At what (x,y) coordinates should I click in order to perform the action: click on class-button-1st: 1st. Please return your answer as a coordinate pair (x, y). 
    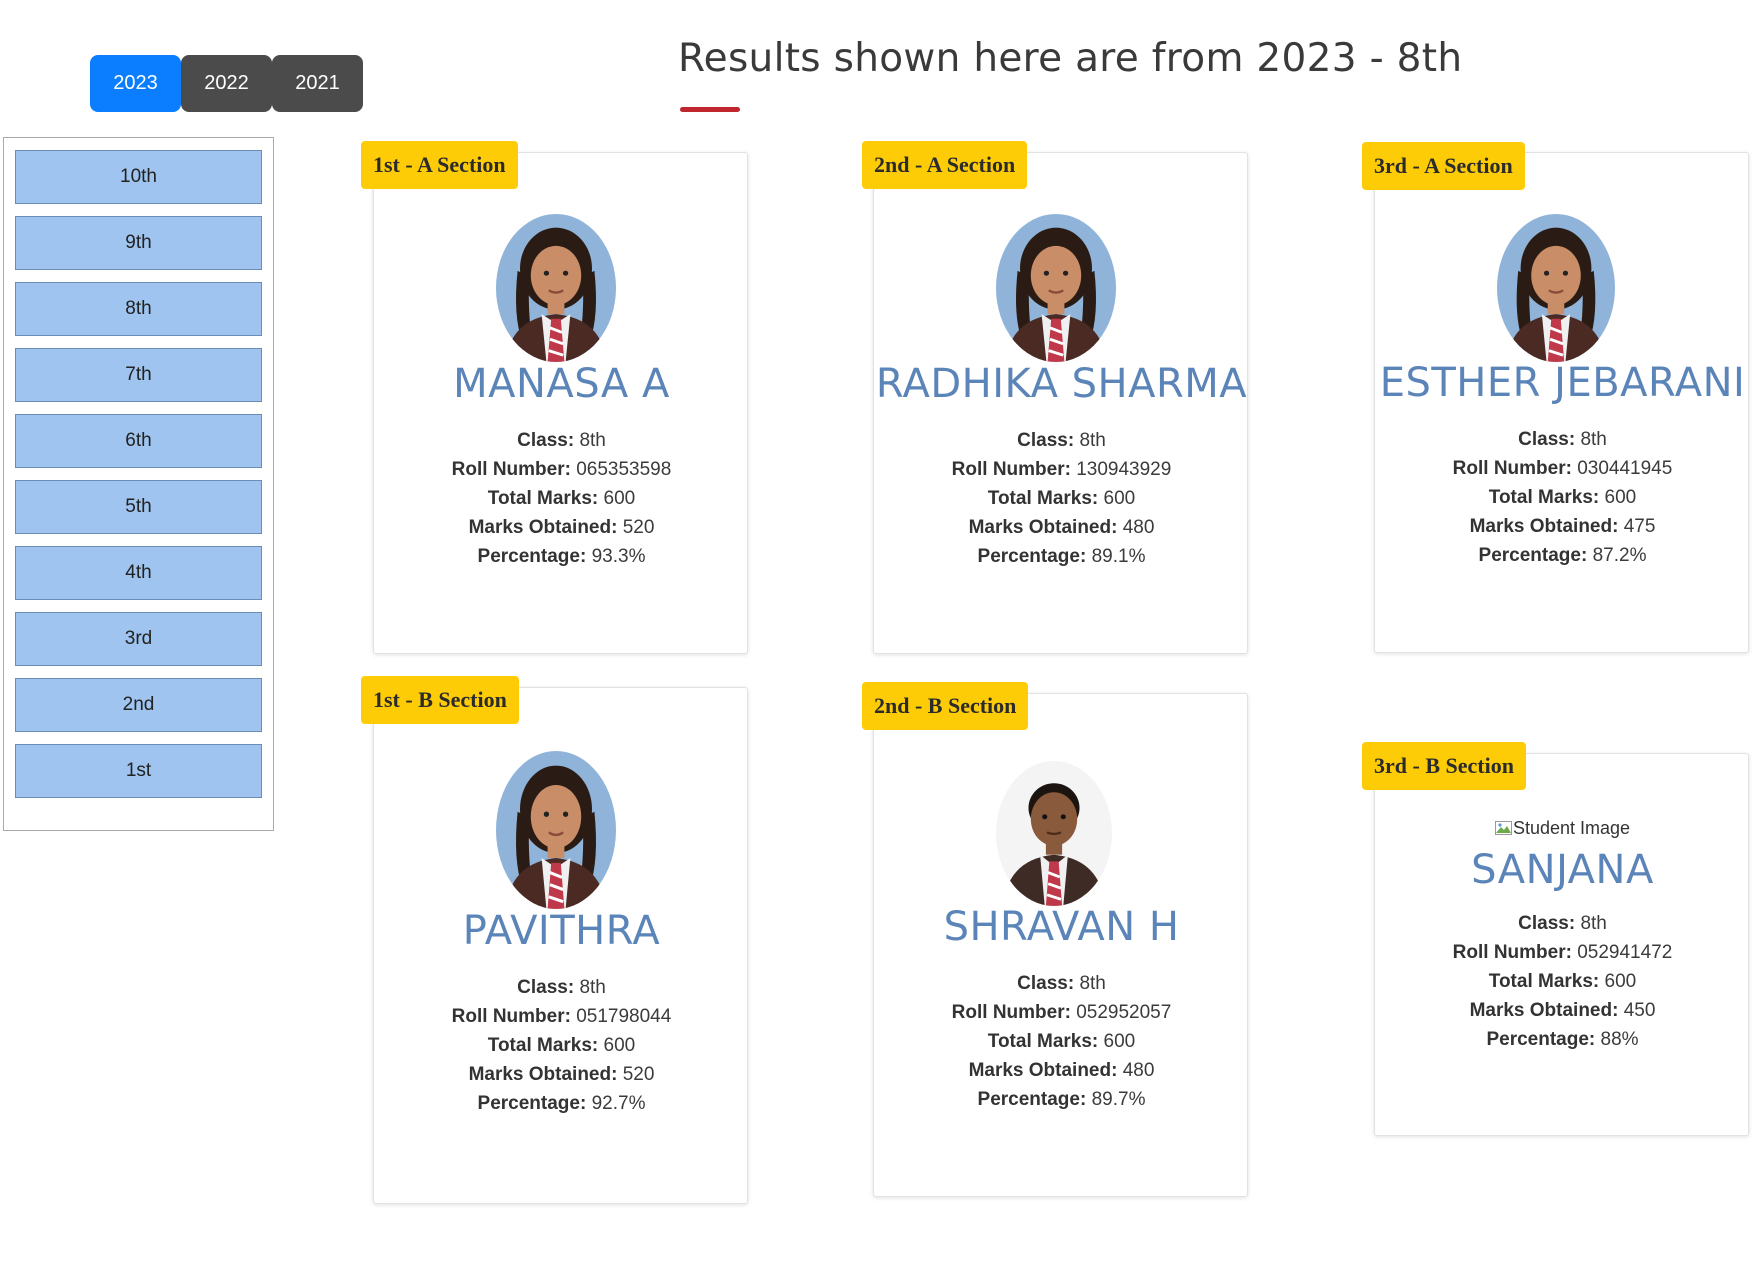
    Looking at the image, I should click on (138, 771).